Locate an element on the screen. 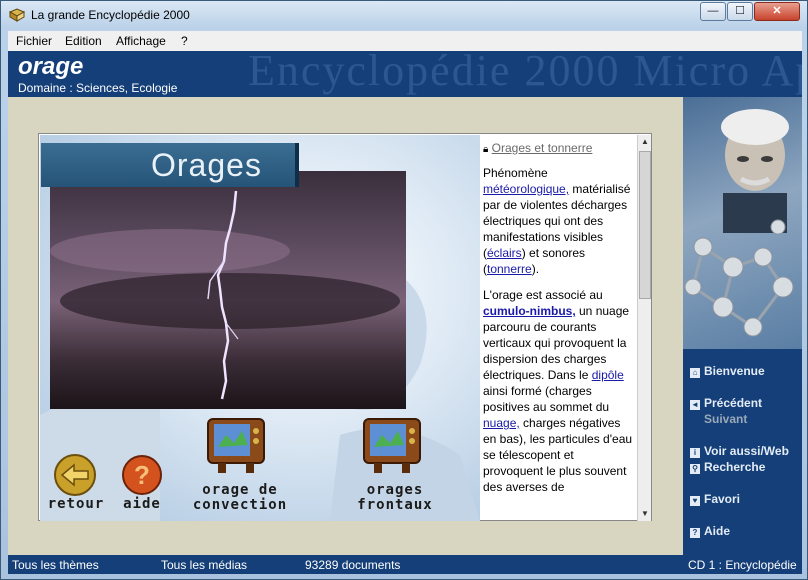  scroll-up-icon: ▲ is located at coordinates (645, 142).